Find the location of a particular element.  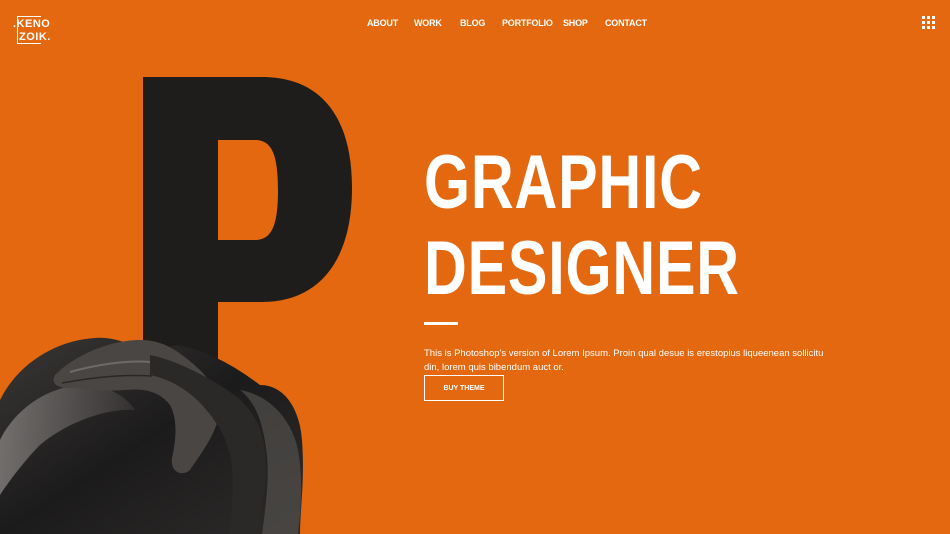

grid-menu-icon is located at coordinates (929, 23).